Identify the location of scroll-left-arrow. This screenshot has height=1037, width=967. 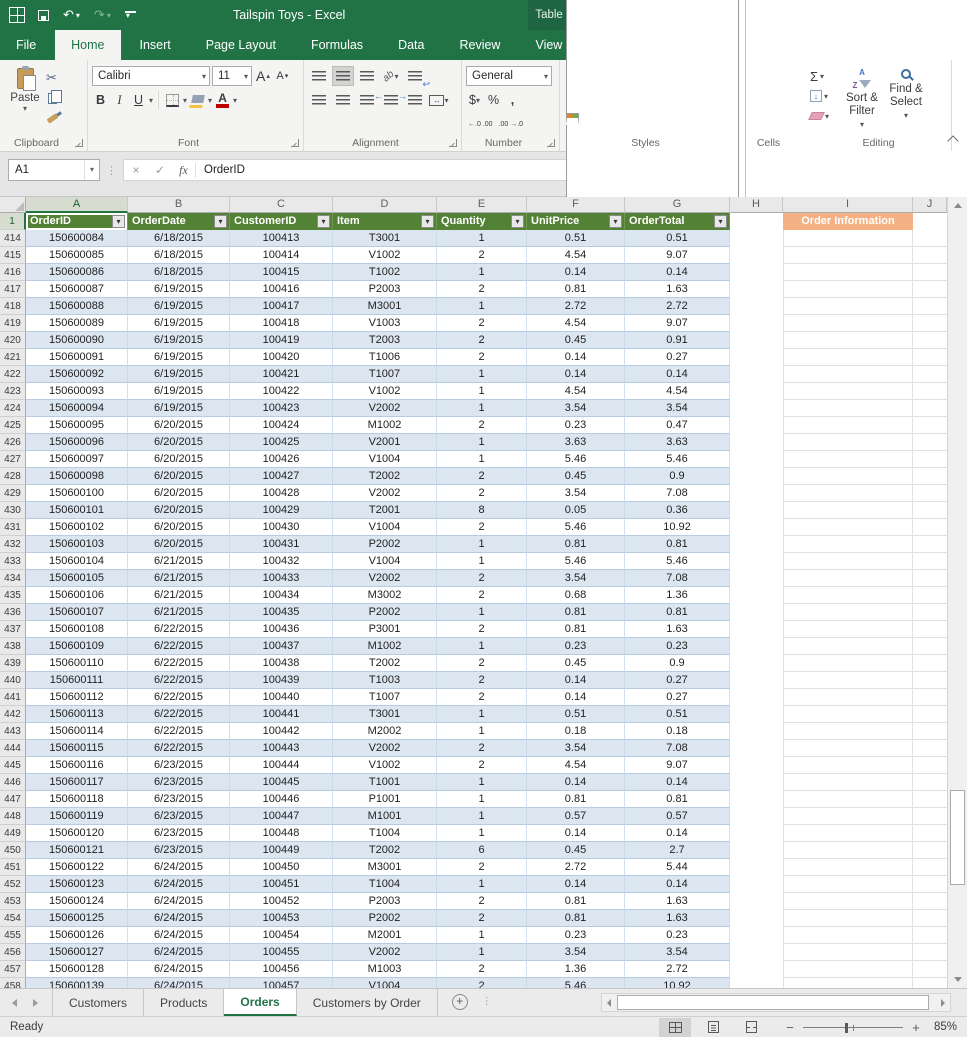
(609, 1002).